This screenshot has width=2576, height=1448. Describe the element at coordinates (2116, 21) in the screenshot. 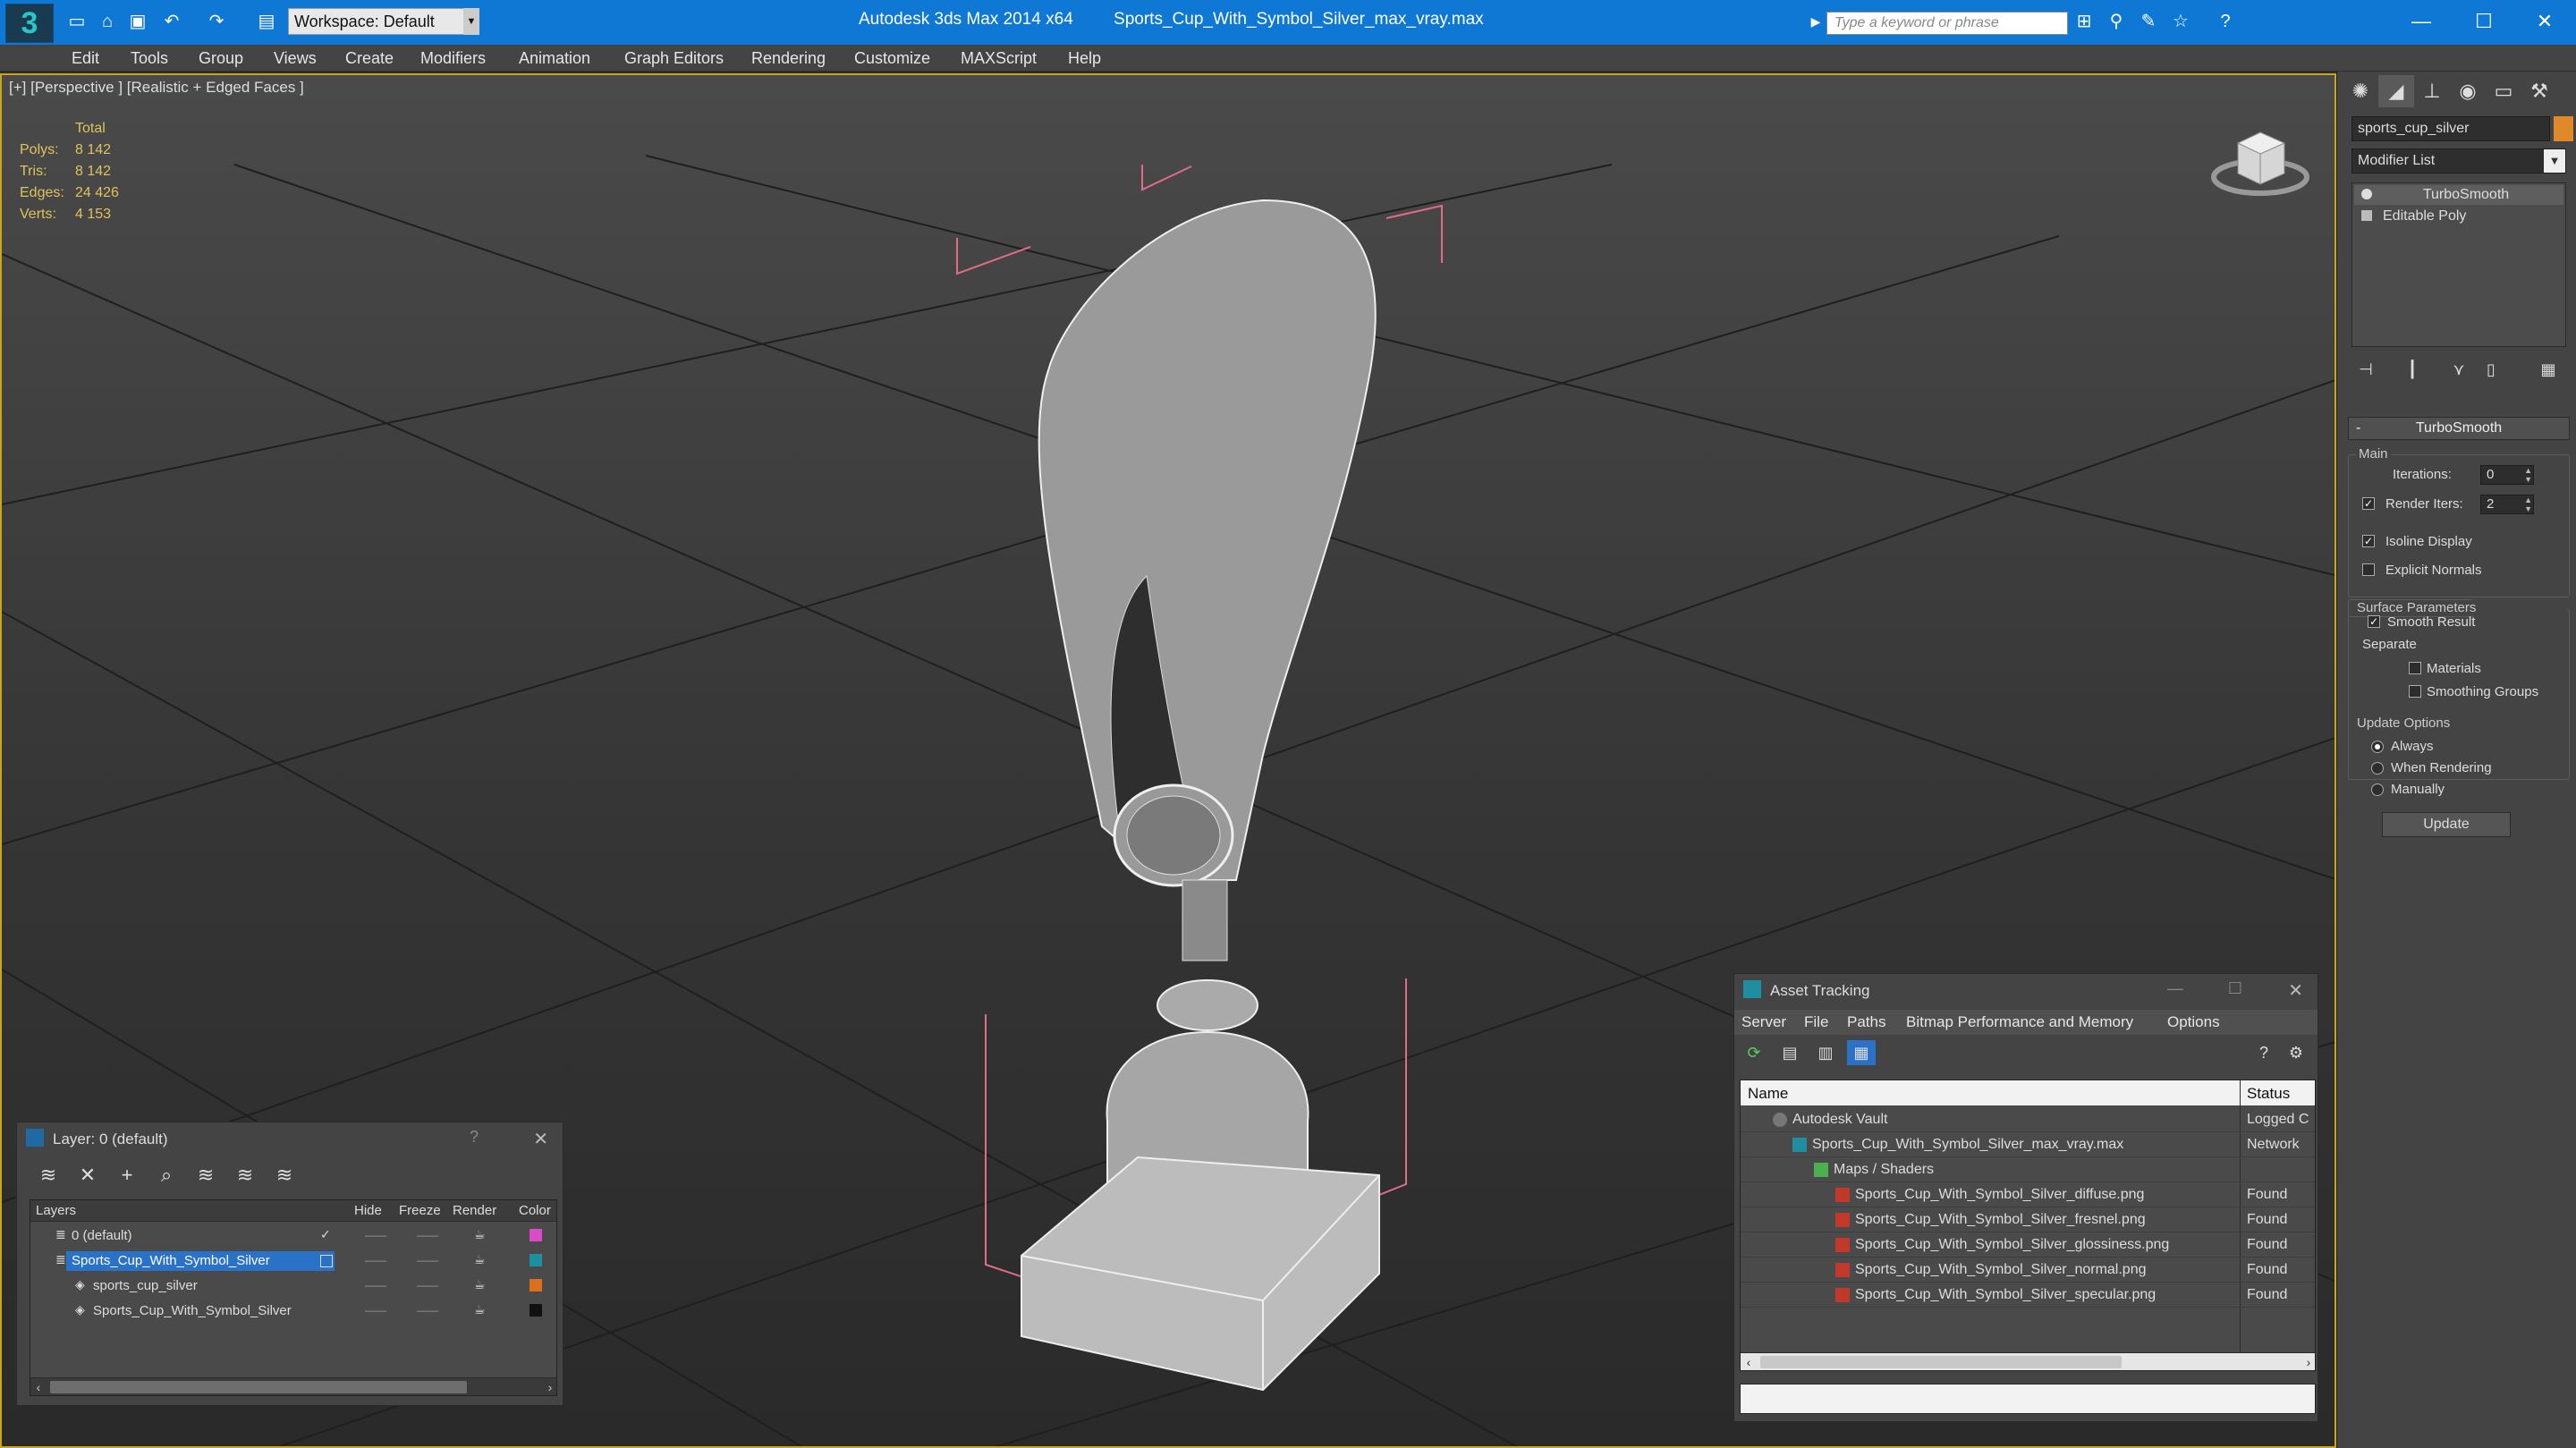

I see `subscription-icon: ⚲` at that location.